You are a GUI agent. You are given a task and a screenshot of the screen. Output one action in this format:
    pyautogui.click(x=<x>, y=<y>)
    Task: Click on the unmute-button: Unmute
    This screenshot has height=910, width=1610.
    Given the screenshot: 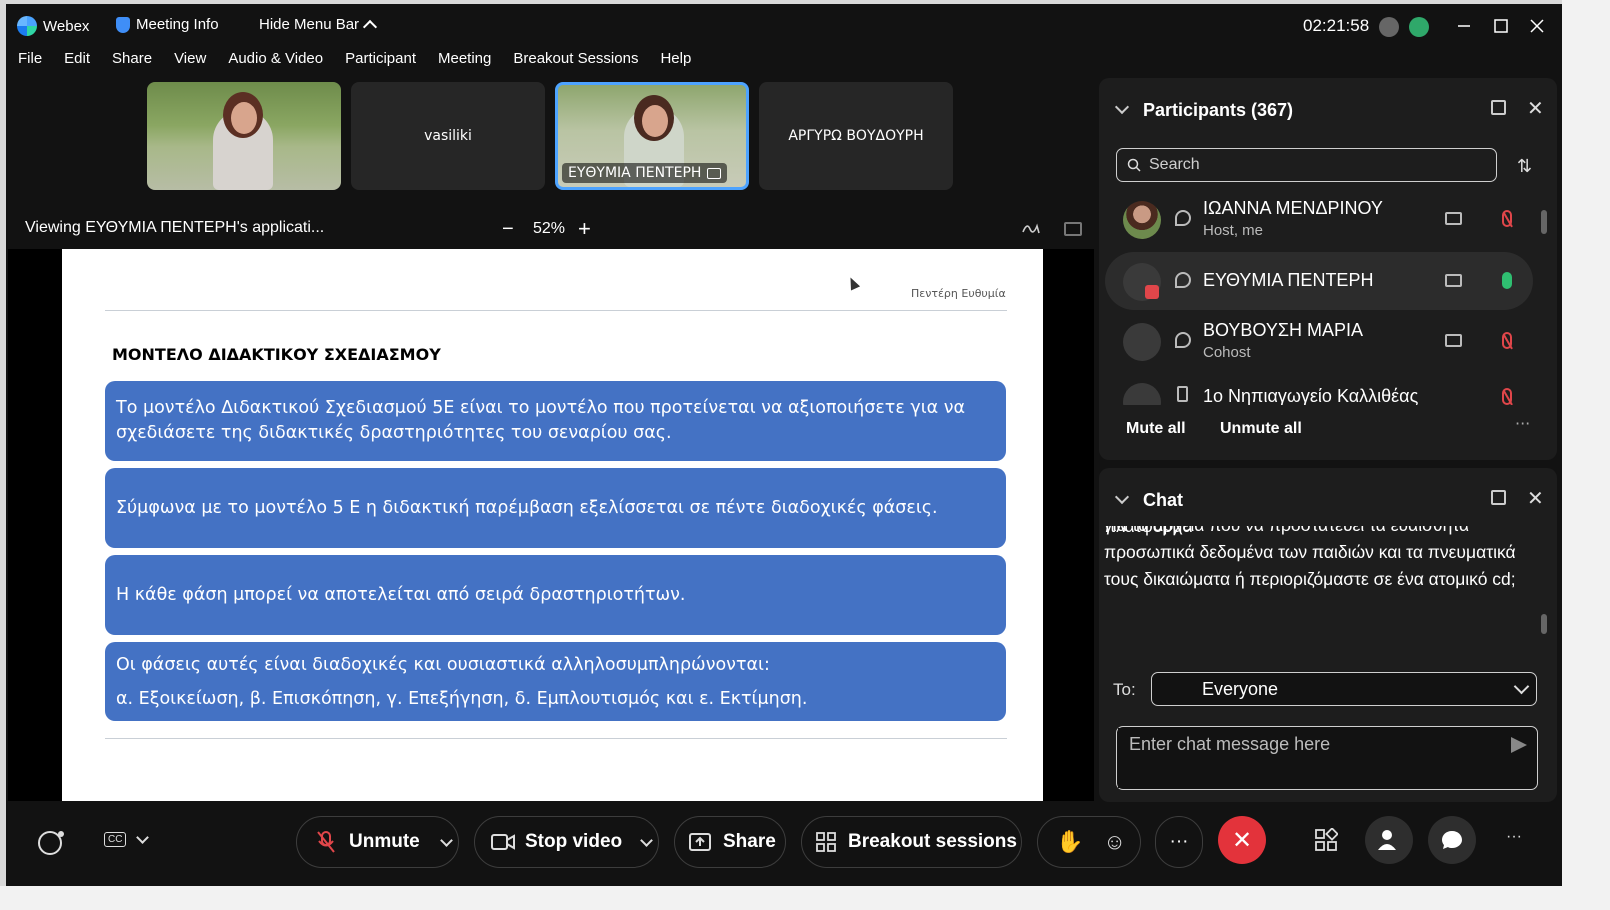 What is the action you would take?
    pyautogui.click(x=377, y=842)
    